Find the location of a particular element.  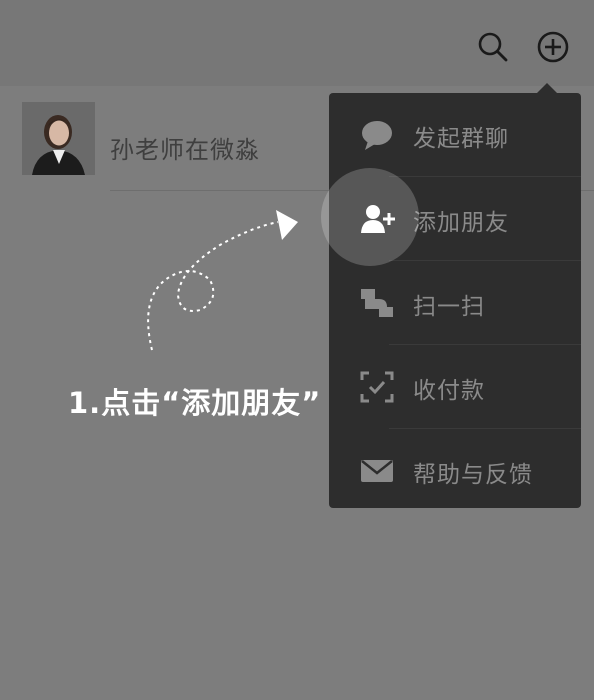

menu-item-label: 帮助与反馈 is located at coordinates (473, 475).